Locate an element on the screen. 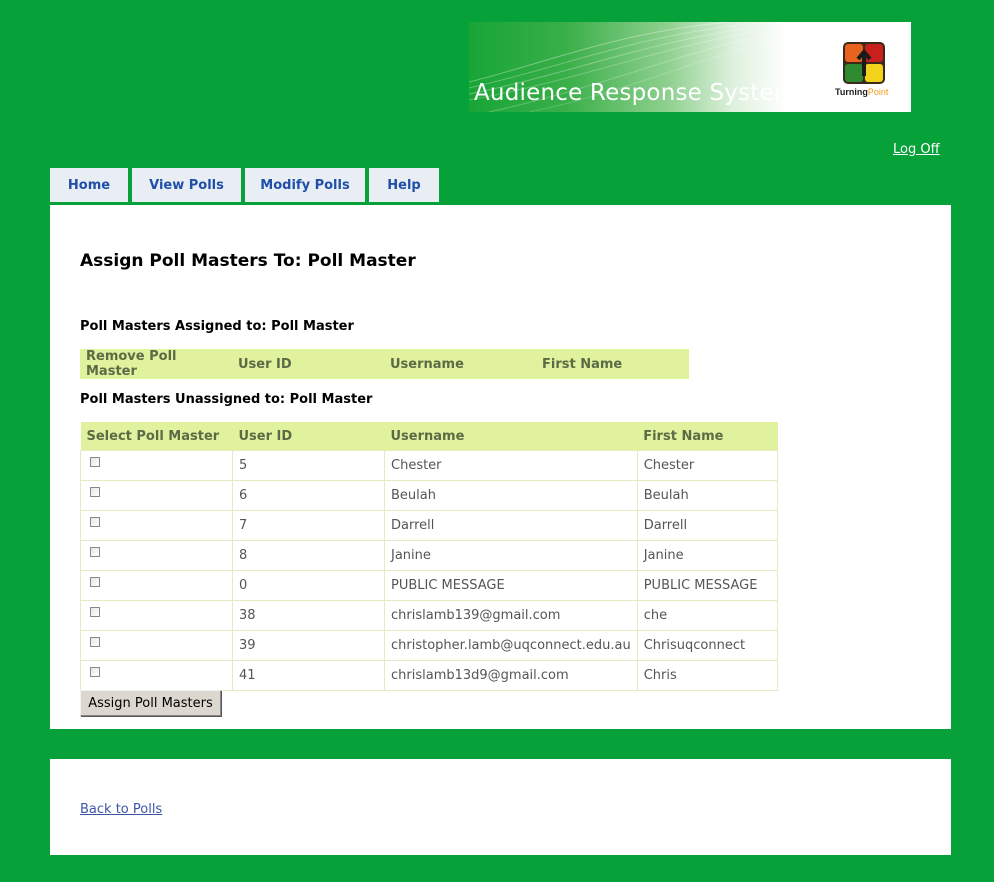 This screenshot has width=994, height=882. turningpoint-logo-icon is located at coordinates (864, 63).